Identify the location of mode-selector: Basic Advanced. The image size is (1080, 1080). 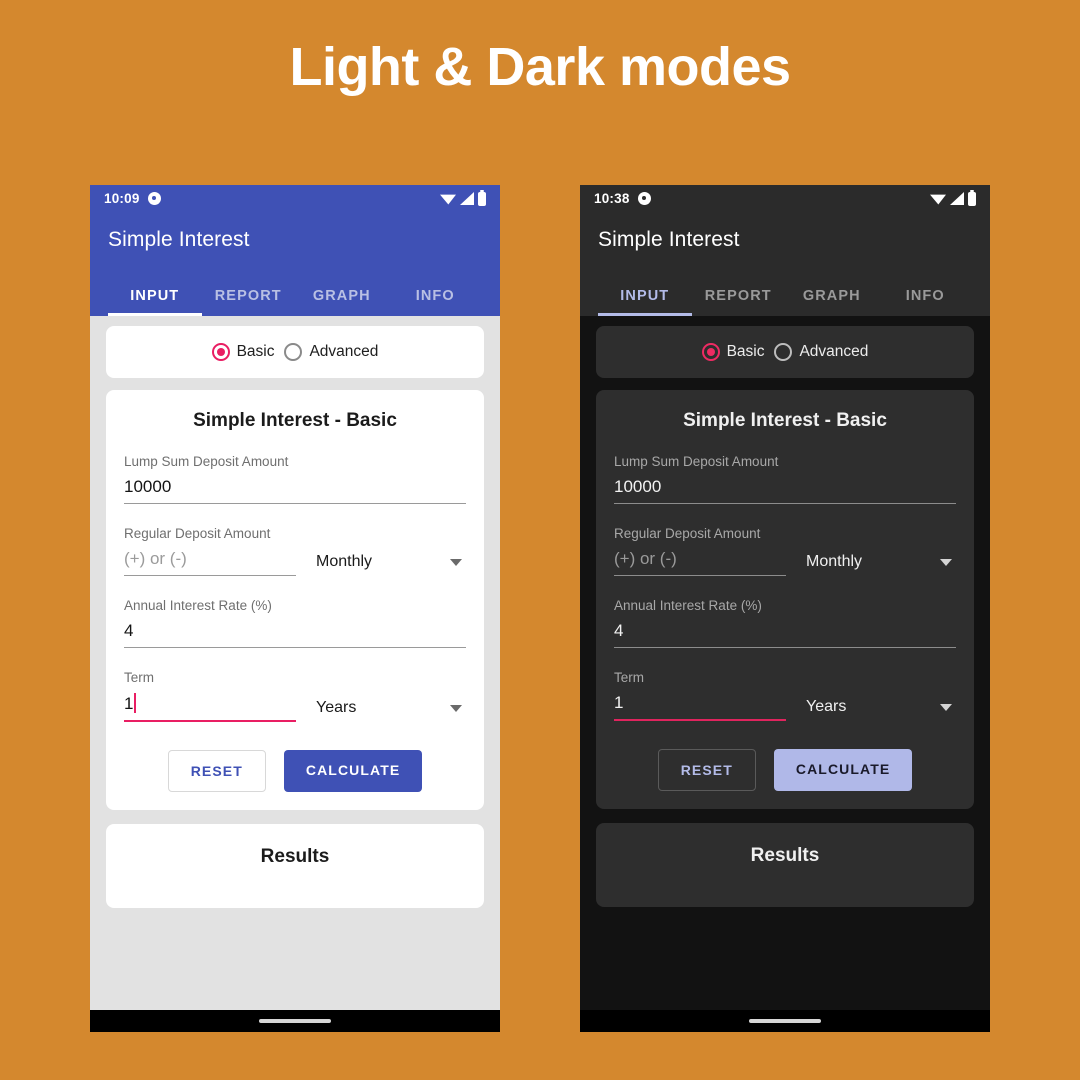
(785, 352).